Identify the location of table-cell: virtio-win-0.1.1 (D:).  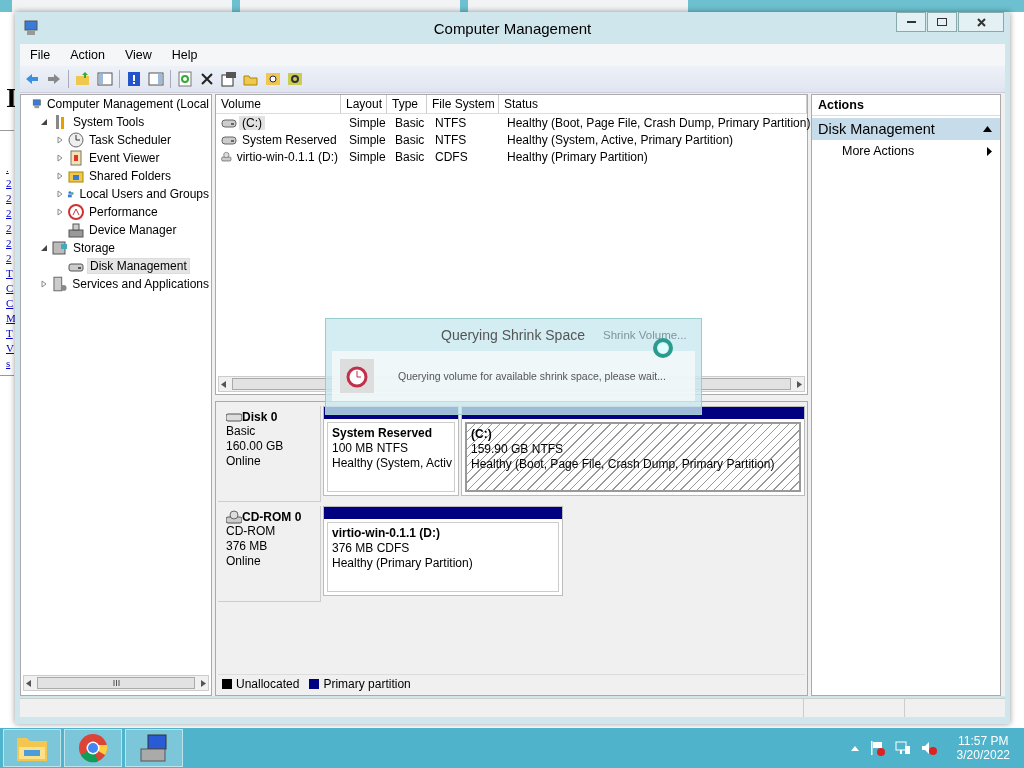
(287, 156).